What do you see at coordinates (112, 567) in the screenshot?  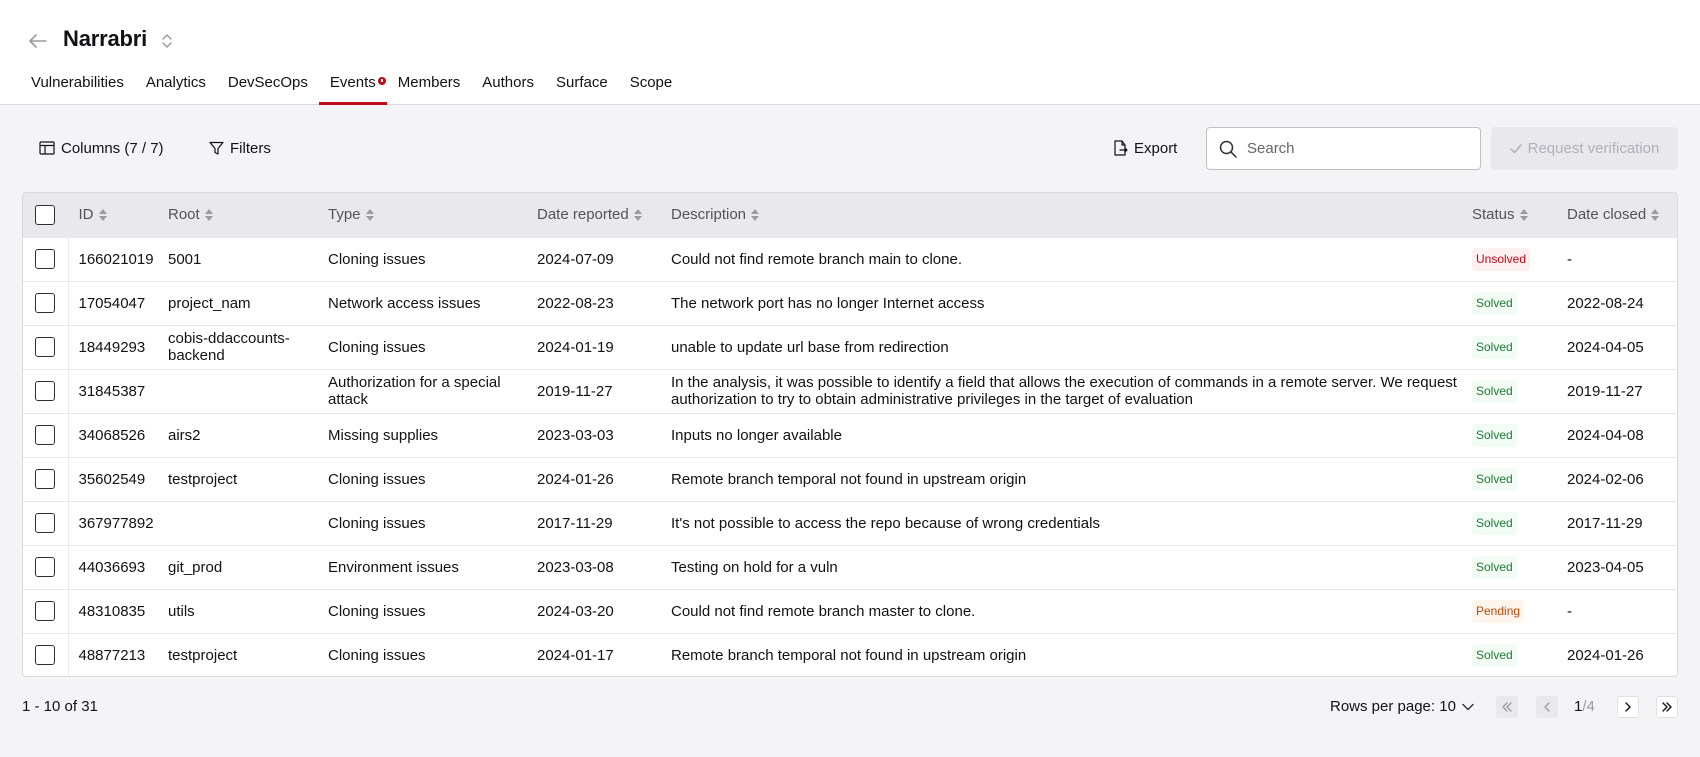 I see `cell-id: 44036693` at bounding box center [112, 567].